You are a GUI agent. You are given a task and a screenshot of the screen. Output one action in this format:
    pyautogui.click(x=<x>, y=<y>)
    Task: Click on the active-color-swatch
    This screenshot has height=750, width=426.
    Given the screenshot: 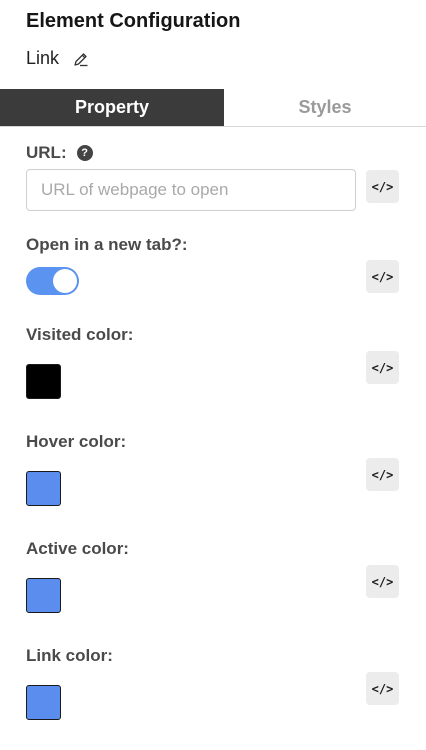 What is the action you would take?
    pyautogui.click(x=43, y=595)
    